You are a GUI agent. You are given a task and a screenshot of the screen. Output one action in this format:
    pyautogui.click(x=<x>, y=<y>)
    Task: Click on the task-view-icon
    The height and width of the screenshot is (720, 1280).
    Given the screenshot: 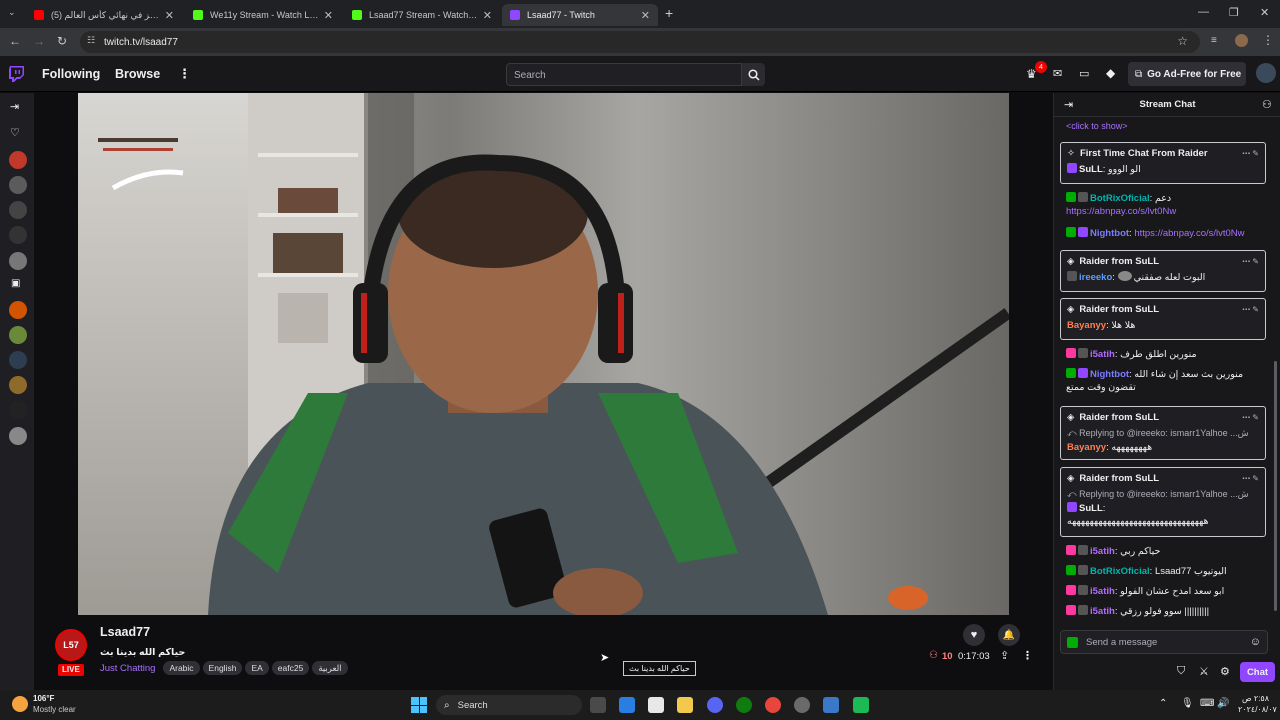 What is the action you would take?
    pyautogui.click(x=598, y=705)
    